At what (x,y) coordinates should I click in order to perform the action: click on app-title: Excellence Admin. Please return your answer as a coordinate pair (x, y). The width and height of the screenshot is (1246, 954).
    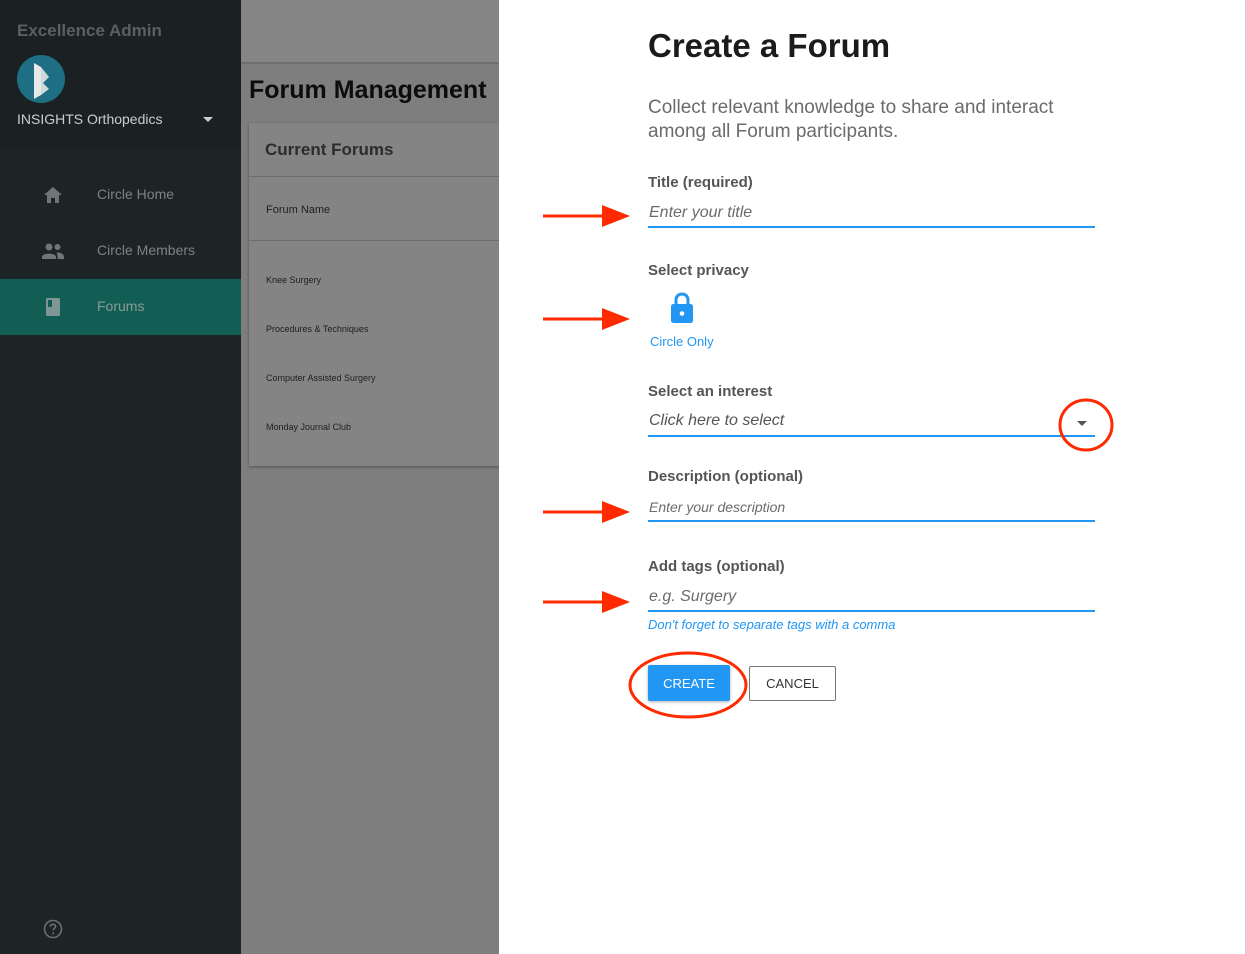
    Looking at the image, I should click on (89, 30).